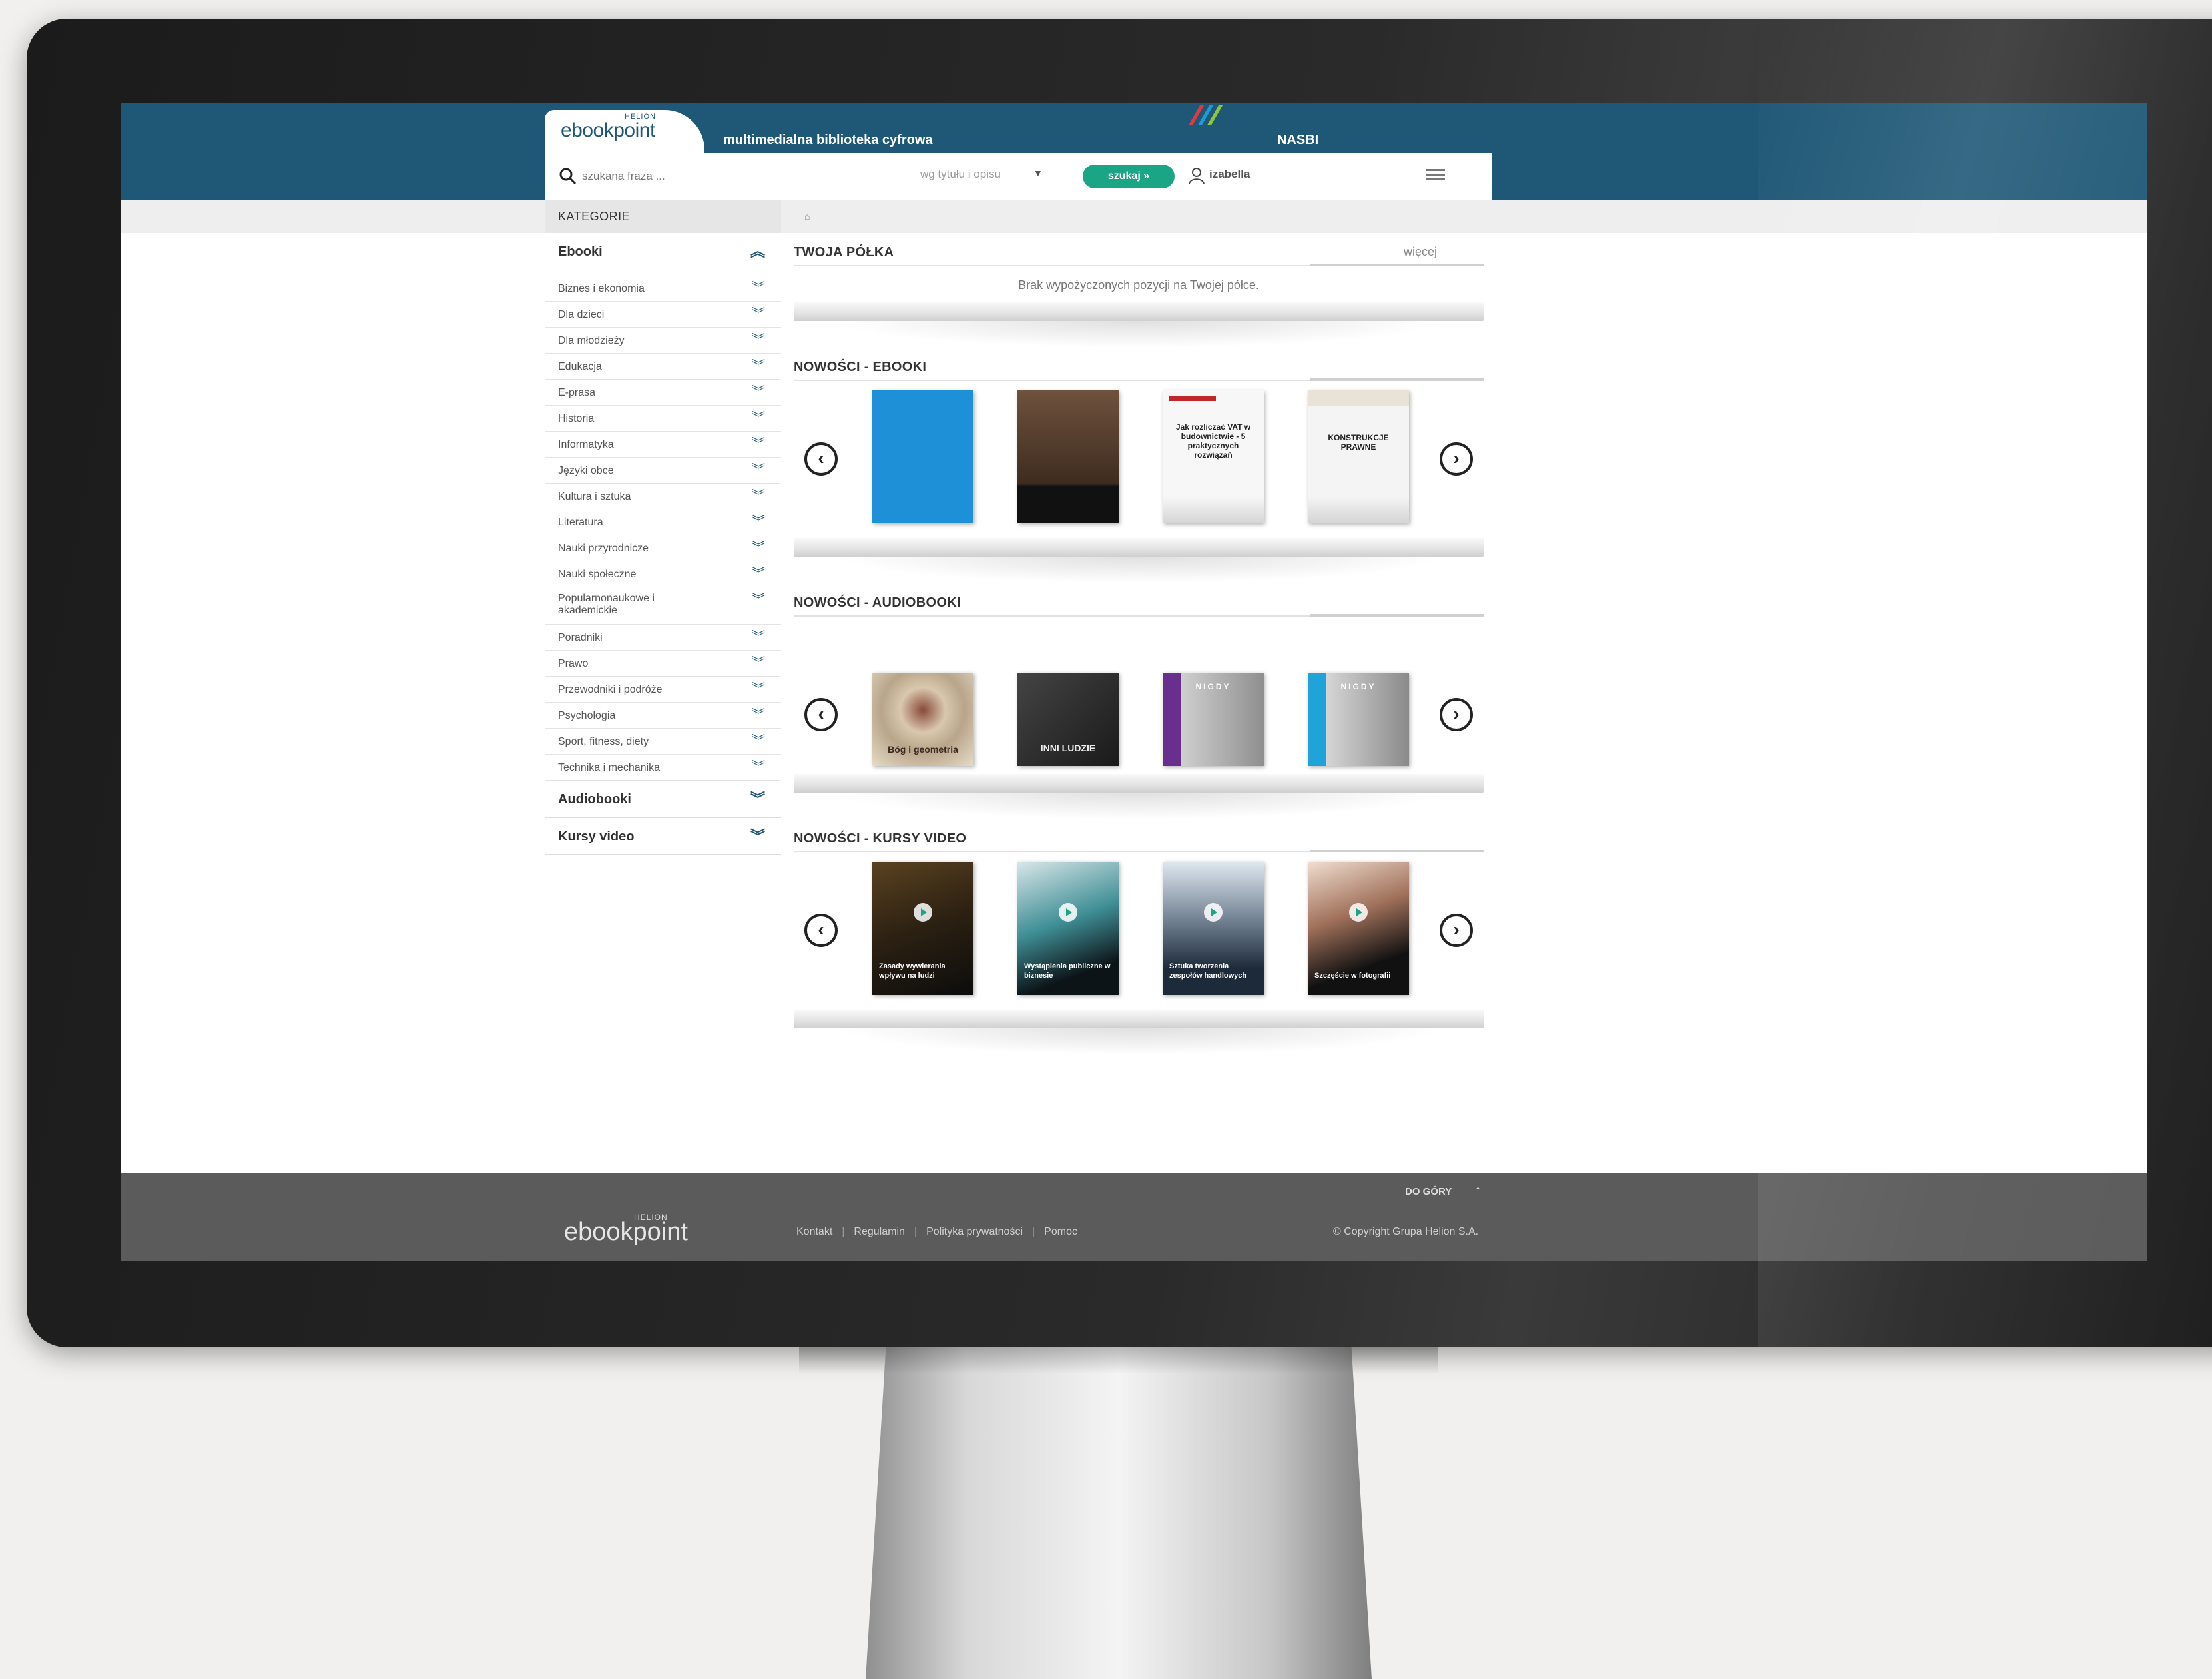  I want to click on footer-link-terms: Regulamin, so click(879, 1232).